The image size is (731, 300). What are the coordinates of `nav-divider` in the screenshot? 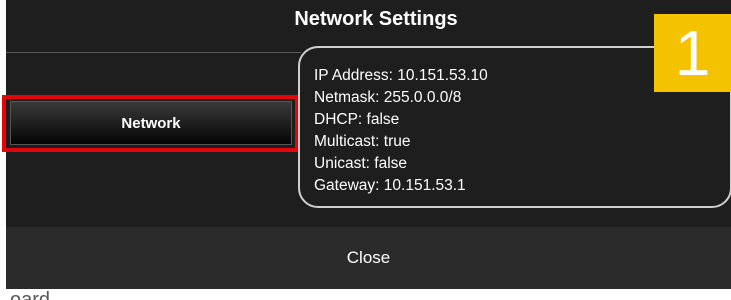 It's located at (153, 52).